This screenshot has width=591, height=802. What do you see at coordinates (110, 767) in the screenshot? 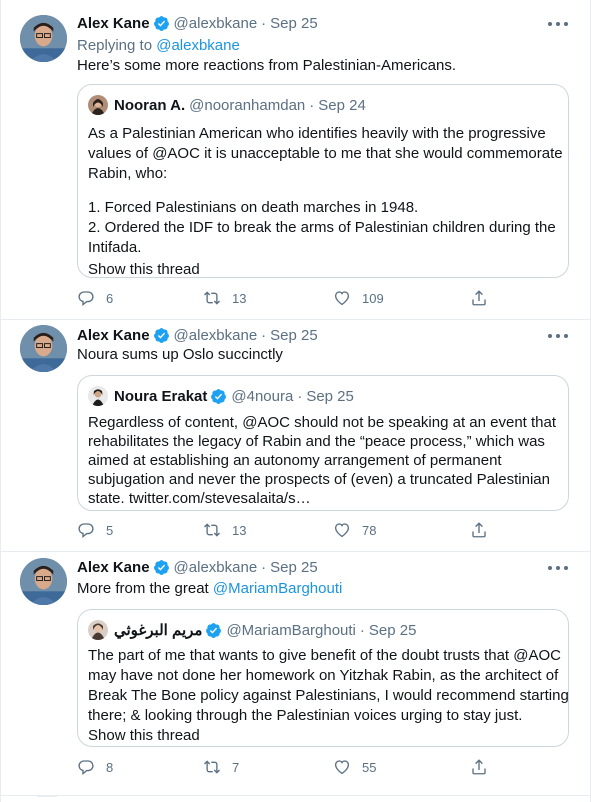
I see `reply-count: 8` at bounding box center [110, 767].